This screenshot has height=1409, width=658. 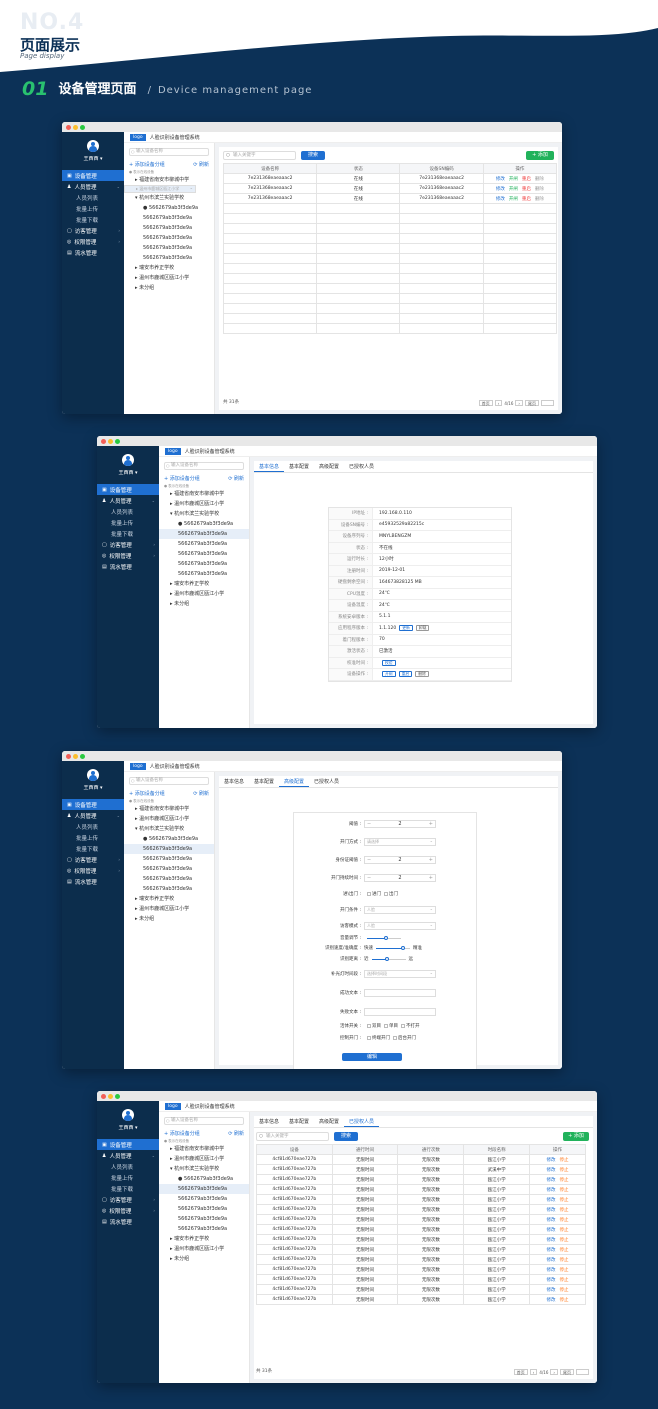 I want to click on open-duration-stepper: − 2 +, so click(x=400, y=878).